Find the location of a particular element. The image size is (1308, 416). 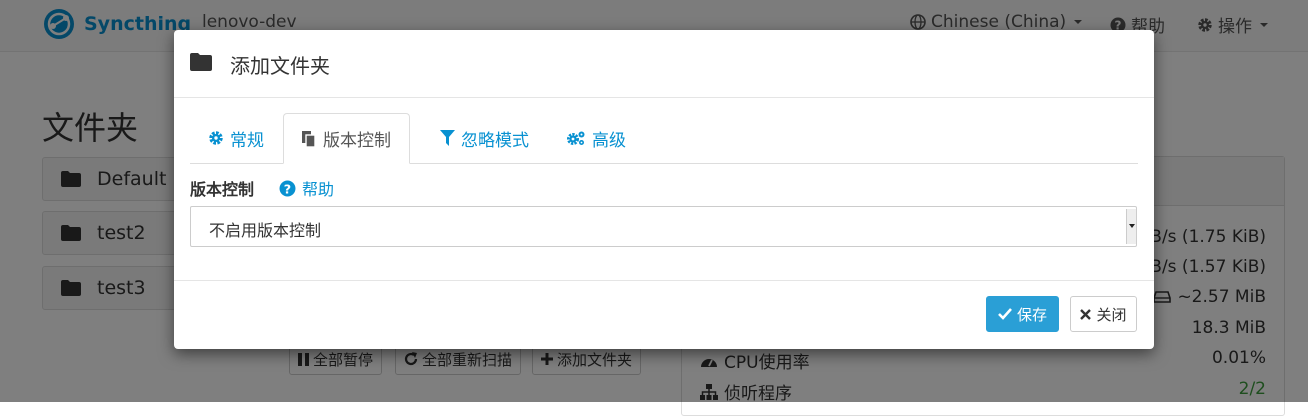

filter-icon is located at coordinates (447, 138).